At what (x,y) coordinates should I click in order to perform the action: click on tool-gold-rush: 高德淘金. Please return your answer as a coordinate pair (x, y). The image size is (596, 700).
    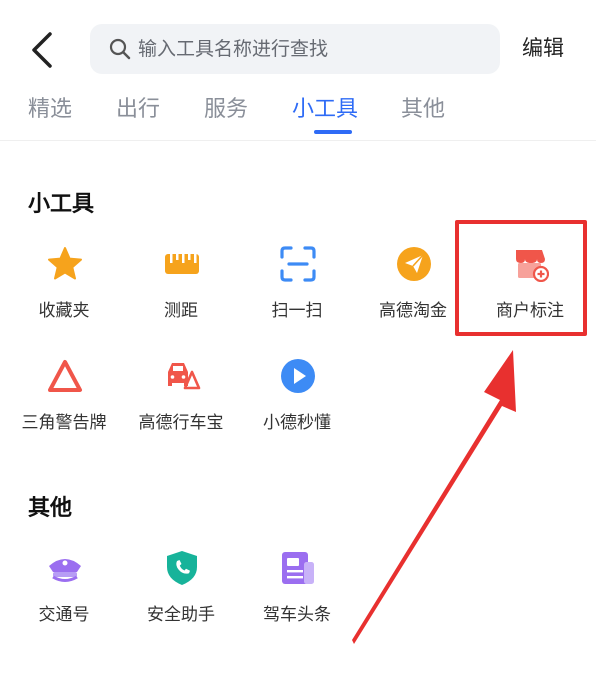
    Looking at the image, I should click on (413, 291).